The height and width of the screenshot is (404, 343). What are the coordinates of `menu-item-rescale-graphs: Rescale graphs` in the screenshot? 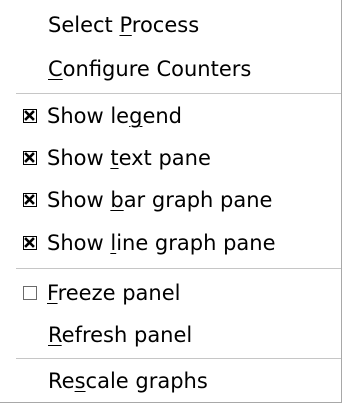 It's located at (170, 381).